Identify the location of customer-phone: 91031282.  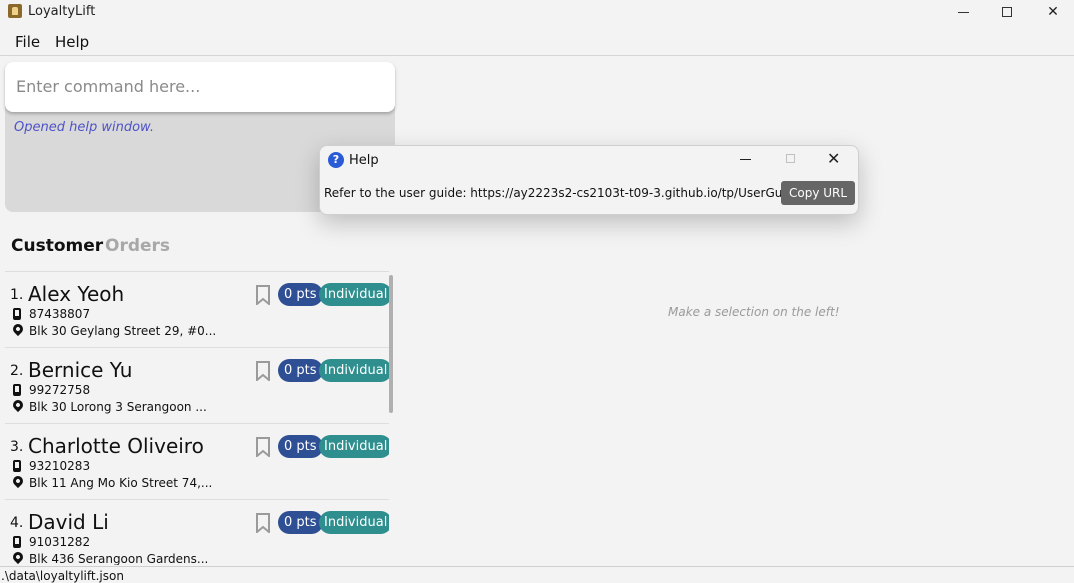
(60, 542).